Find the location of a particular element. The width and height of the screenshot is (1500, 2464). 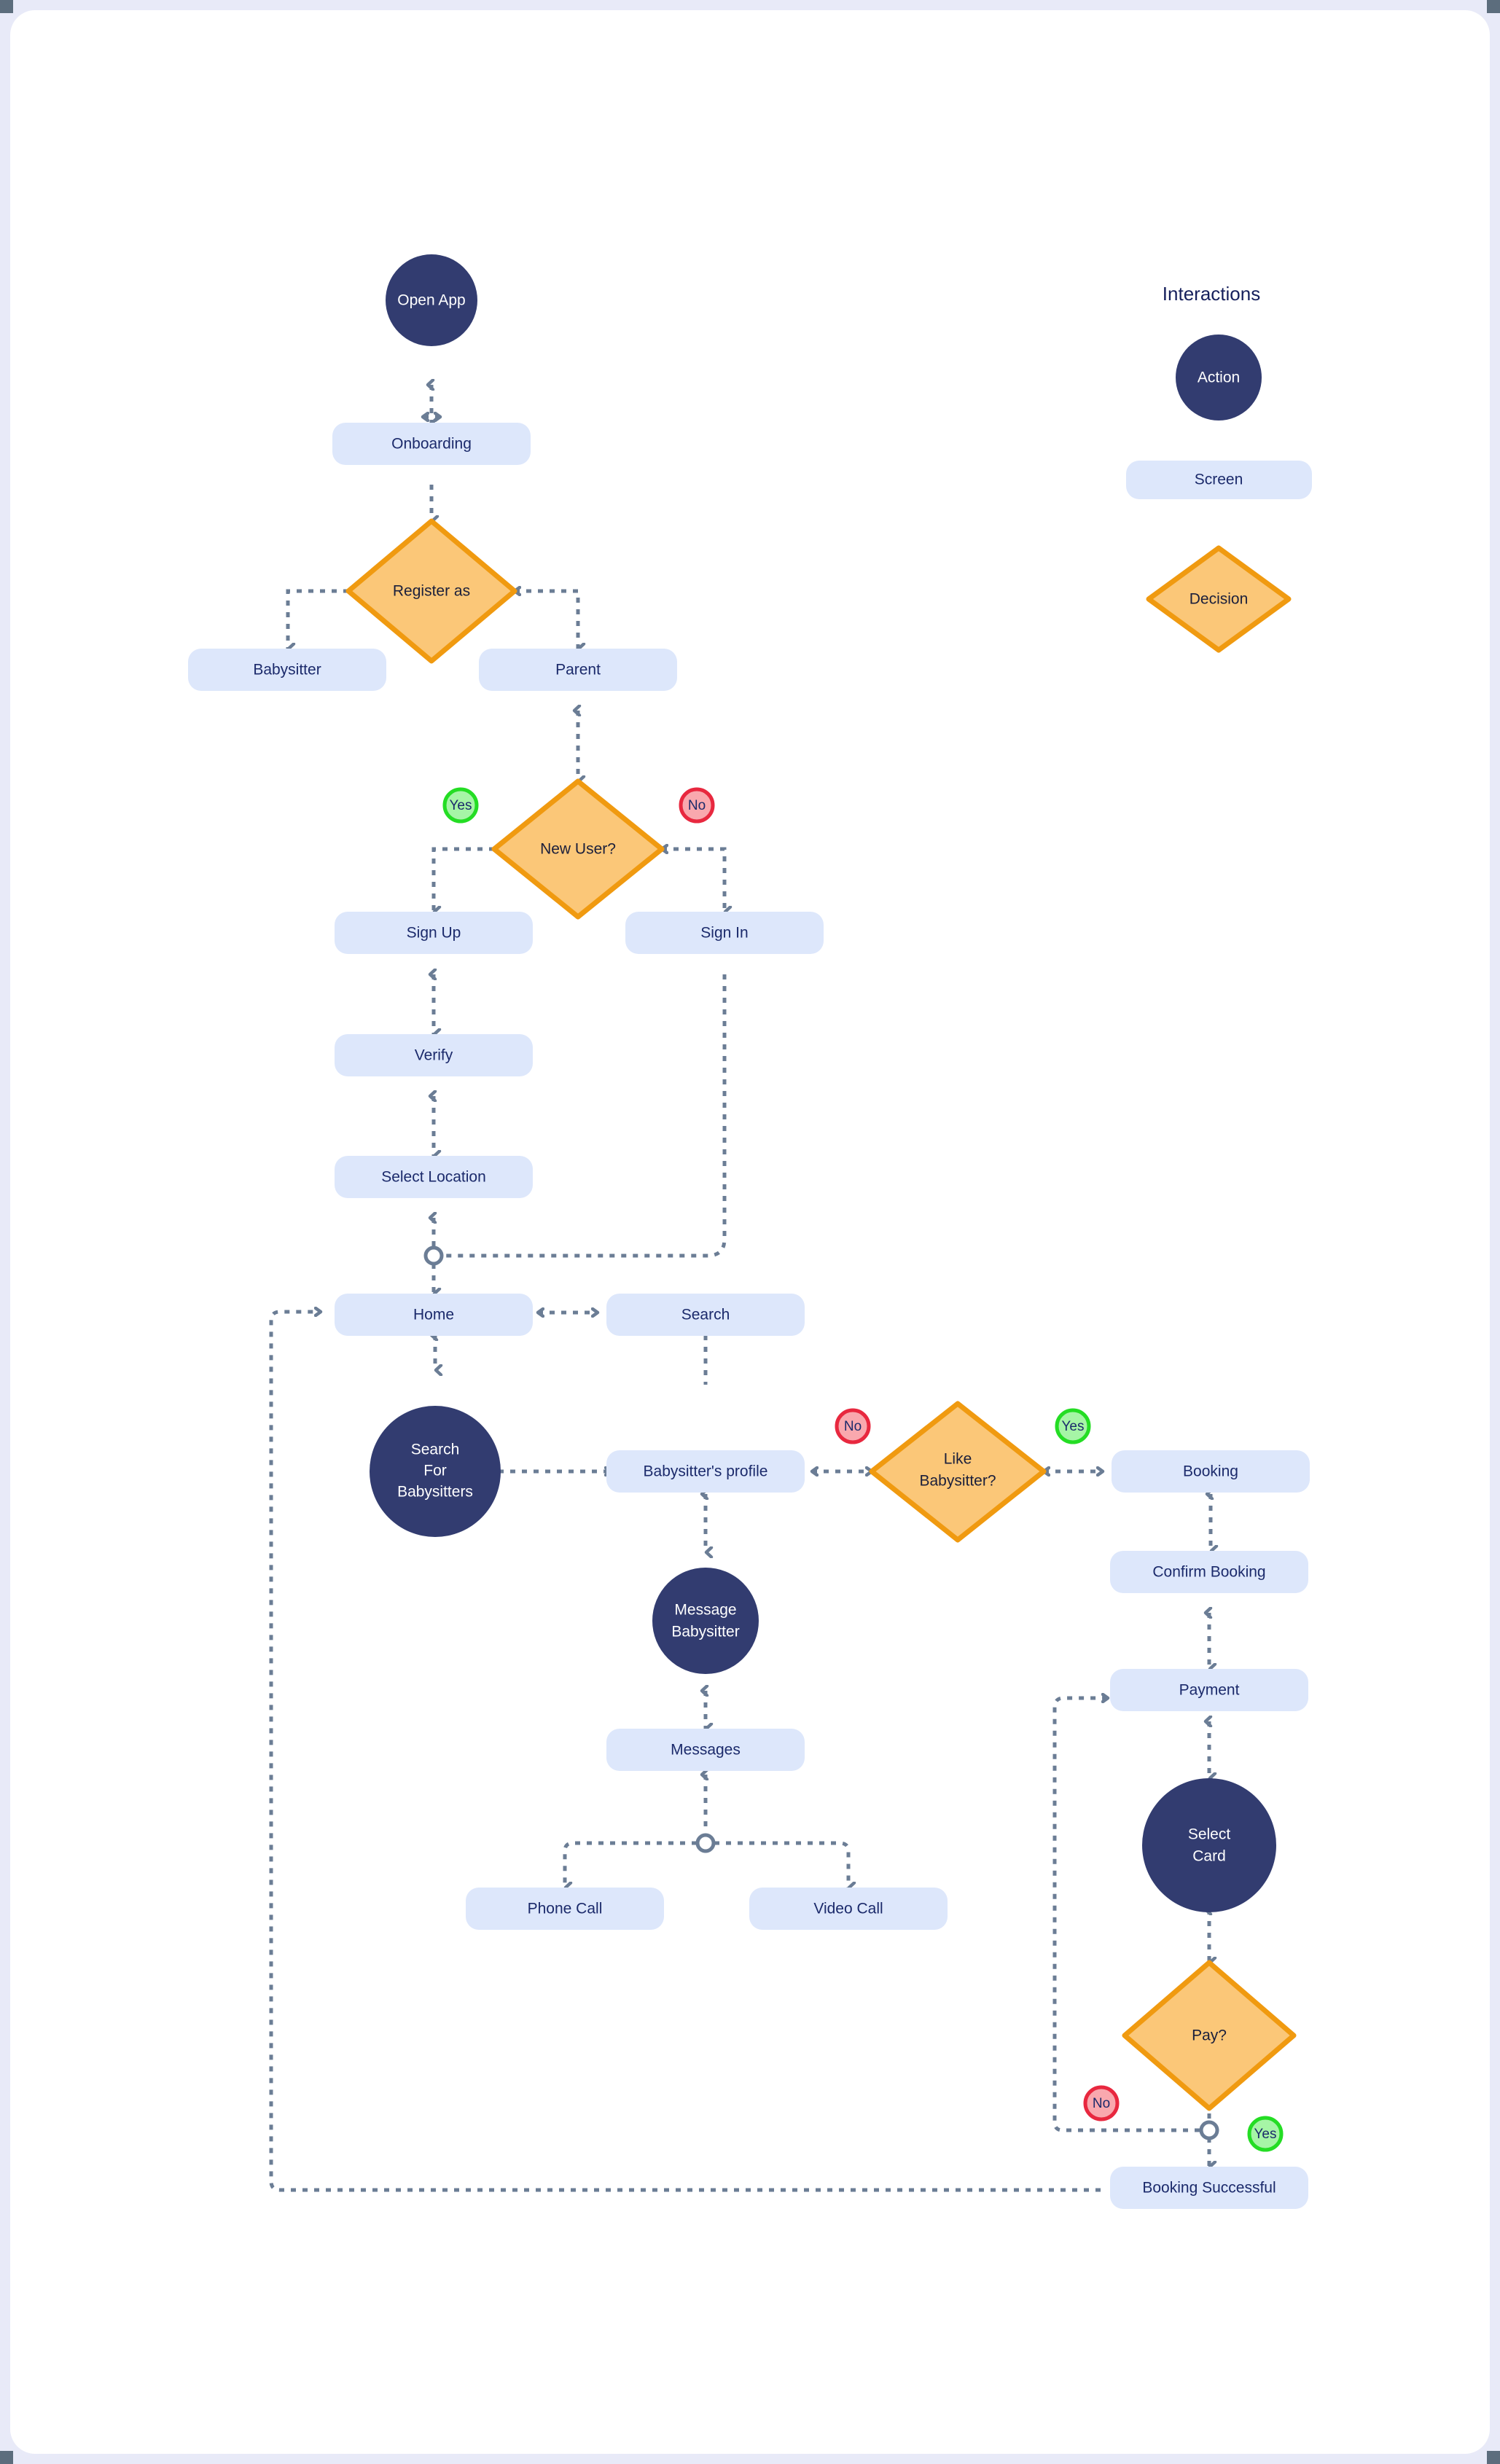

node-confirm-booking: Confirm Booking is located at coordinates (1209, 1572).